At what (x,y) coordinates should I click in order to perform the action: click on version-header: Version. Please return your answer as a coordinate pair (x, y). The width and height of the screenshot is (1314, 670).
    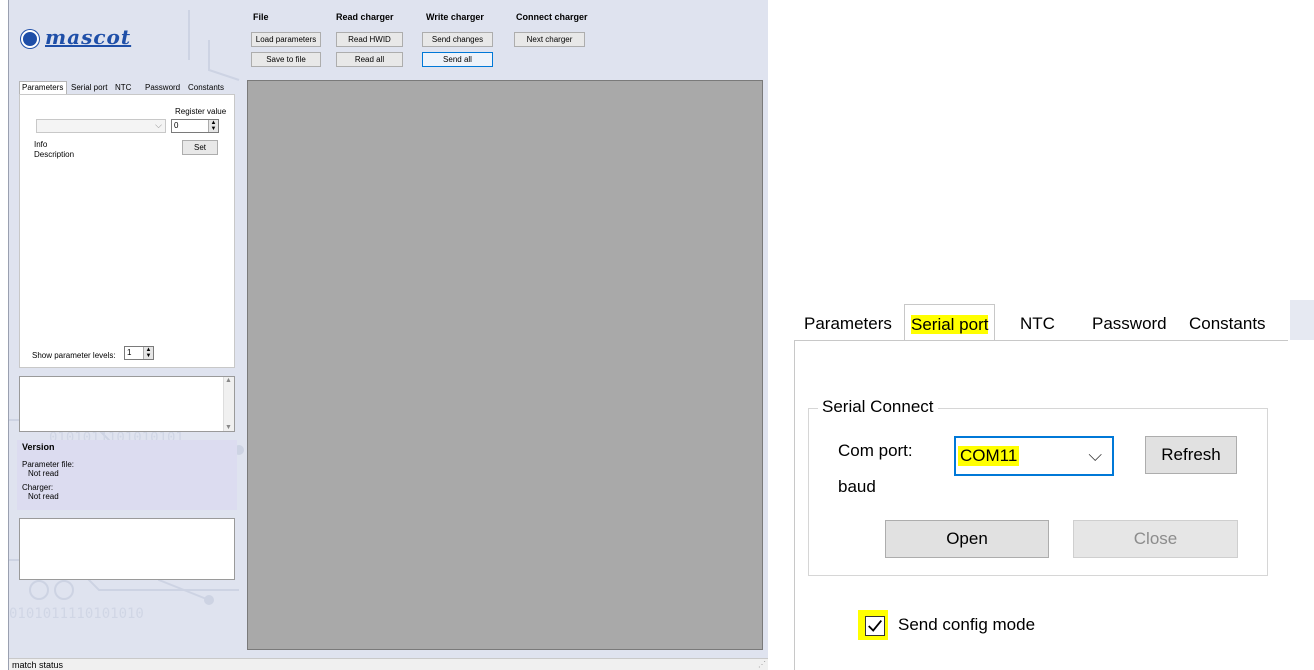
    Looking at the image, I should click on (38, 447).